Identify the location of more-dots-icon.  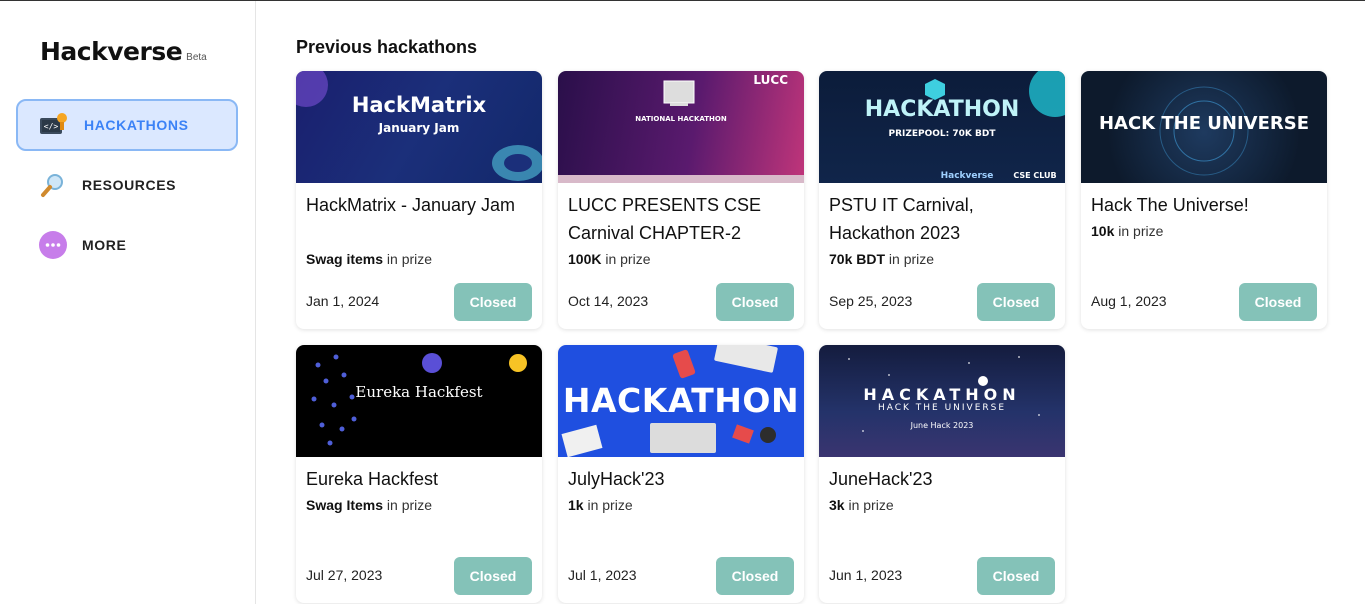
(53, 245).